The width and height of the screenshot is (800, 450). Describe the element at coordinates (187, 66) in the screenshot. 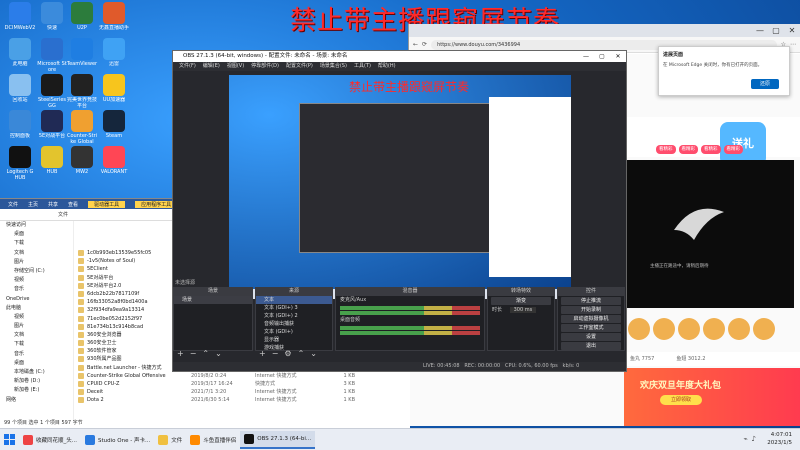

I see `obs-menu-item: 文件(F)` at that location.